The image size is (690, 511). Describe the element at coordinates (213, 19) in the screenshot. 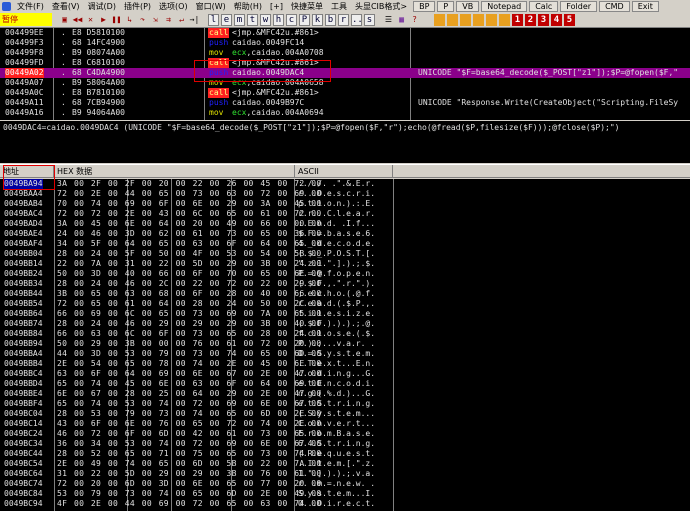

I see `window-shortcut-button: l` at that location.